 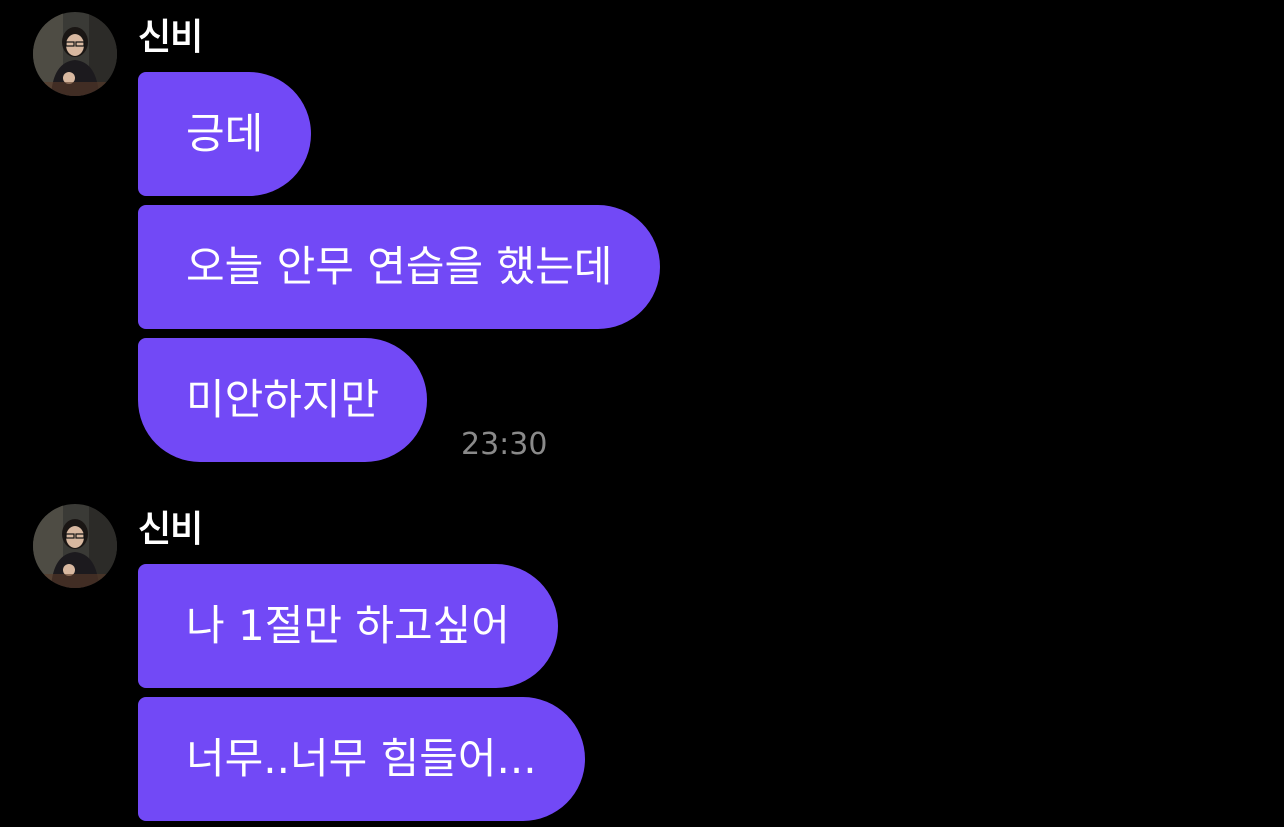 I want to click on message-bubble: 긍데, so click(x=225, y=134).